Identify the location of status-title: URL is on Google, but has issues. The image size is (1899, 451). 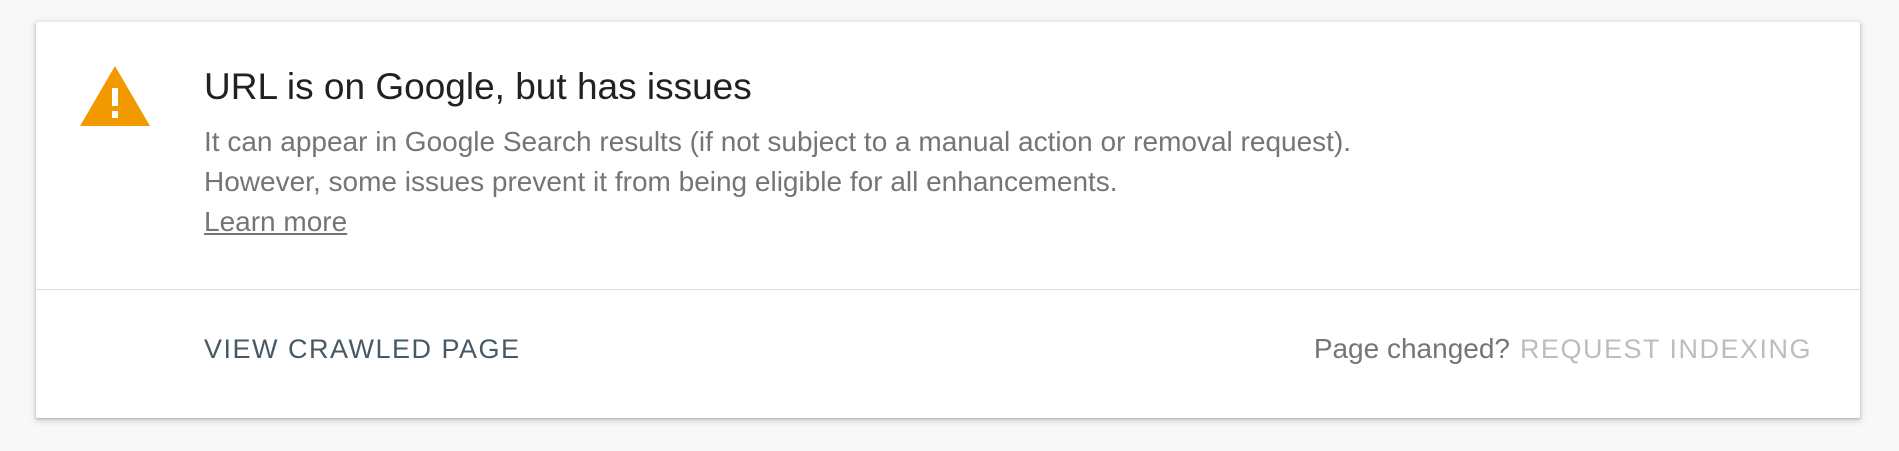
(478, 86).